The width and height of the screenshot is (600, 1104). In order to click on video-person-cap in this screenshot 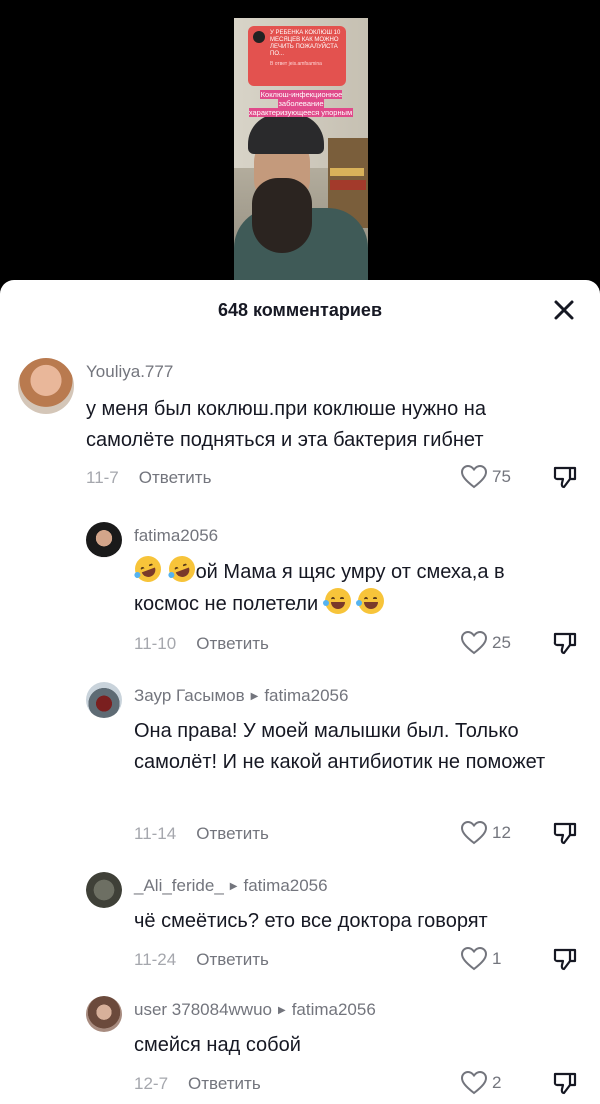, I will do `click(286, 134)`.